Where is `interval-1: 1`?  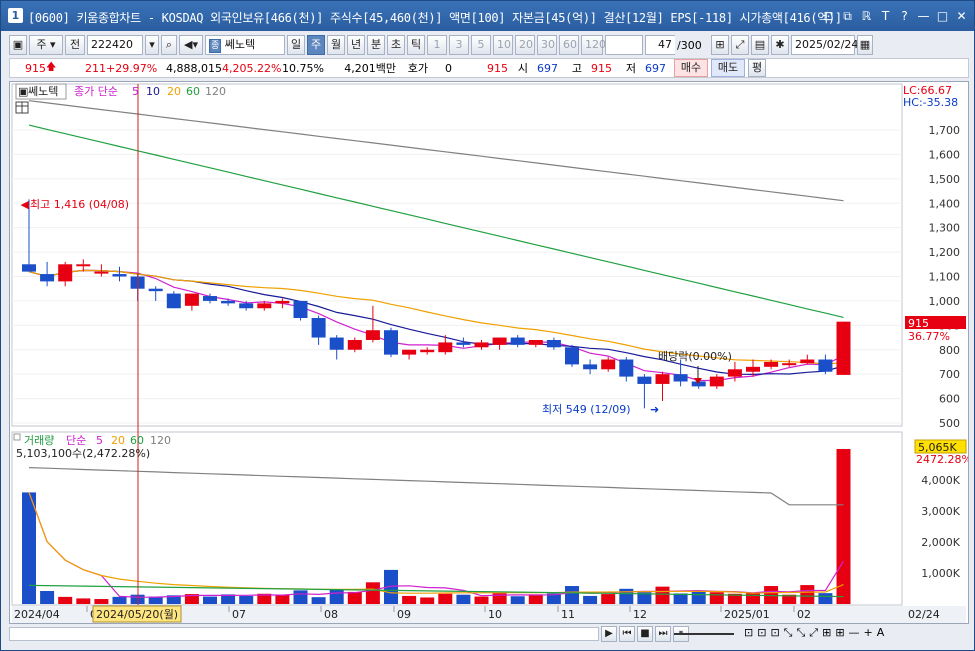 interval-1: 1 is located at coordinates (437, 45).